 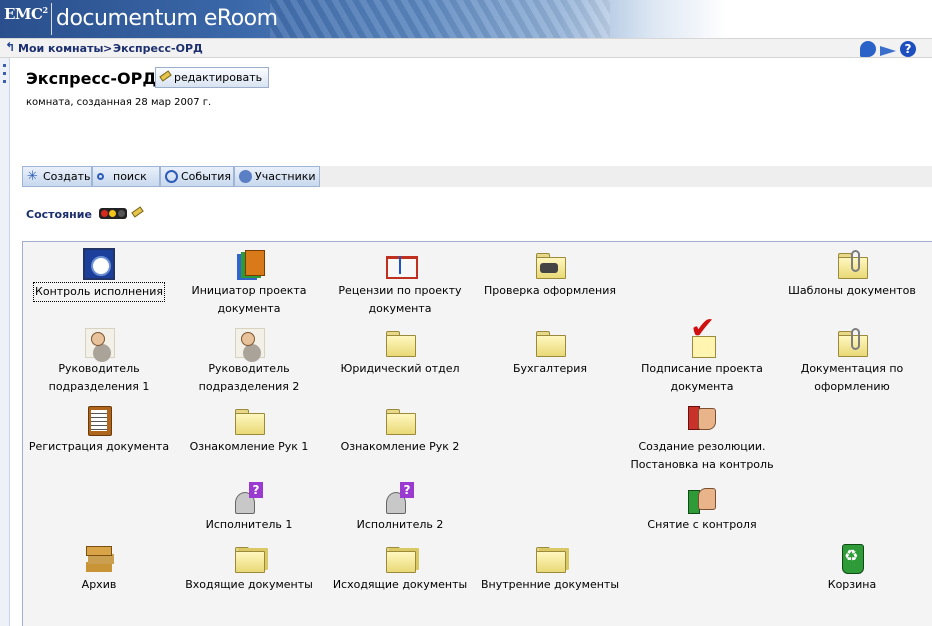 What do you see at coordinates (67, 176) in the screenshot?
I see `create-label: Создать` at bounding box center [67, 176].